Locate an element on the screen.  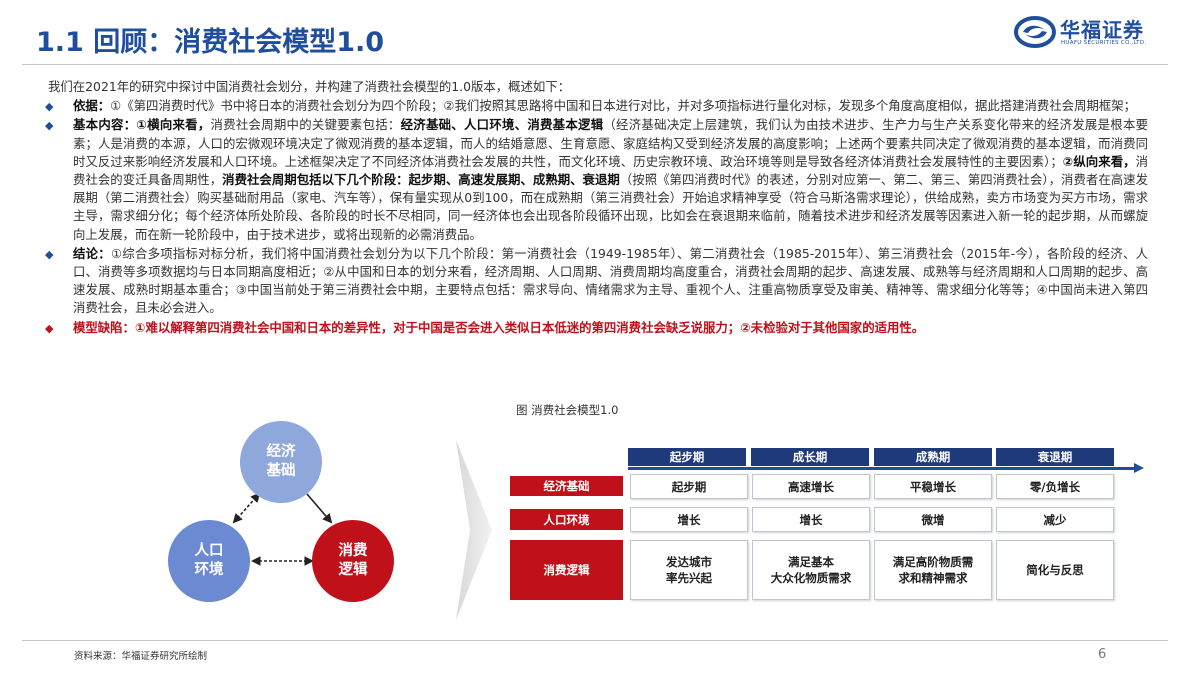
content-phases: 消费社会周期包括以下几个阶段：起步期、高速发展期、成熟期、衰退期 is located at coordinates (421, 180).